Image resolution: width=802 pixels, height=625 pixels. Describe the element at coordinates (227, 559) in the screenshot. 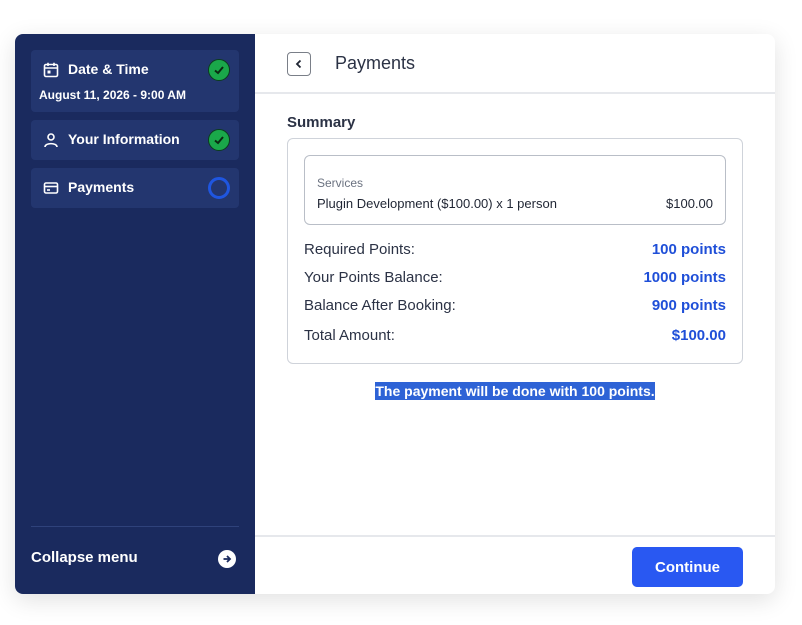

I see `arrow-right-icon` at that location.